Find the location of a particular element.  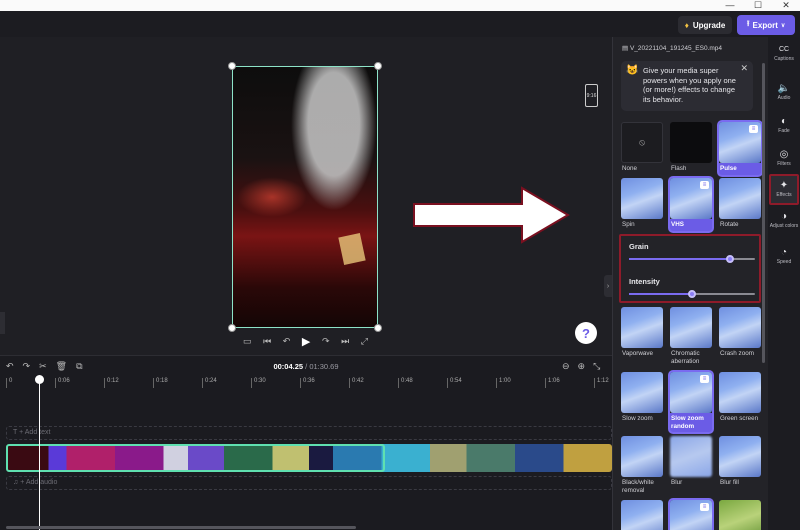

ruler-tick: 0:54 is located at coordinates (454, 383).